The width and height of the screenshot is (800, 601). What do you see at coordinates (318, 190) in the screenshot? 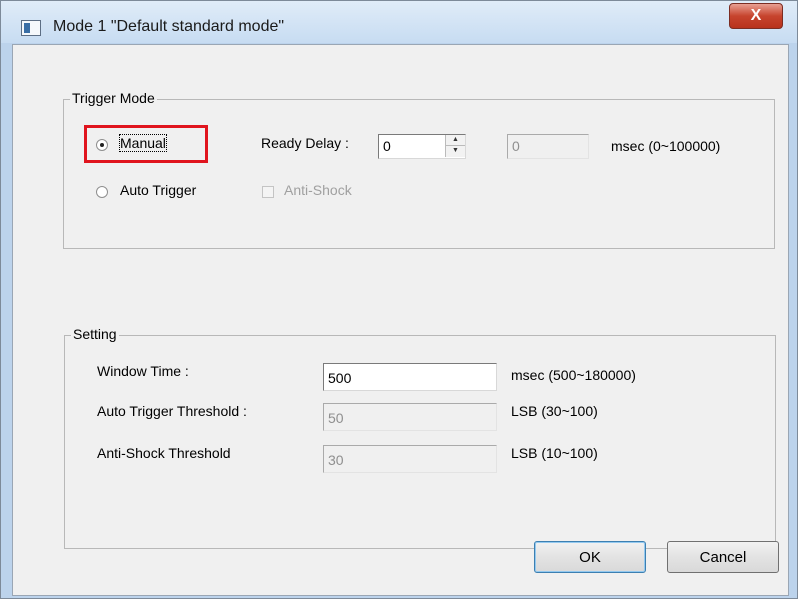
I see `anti-shock-label: Anti-Shock` at bounding box center [318, 190].